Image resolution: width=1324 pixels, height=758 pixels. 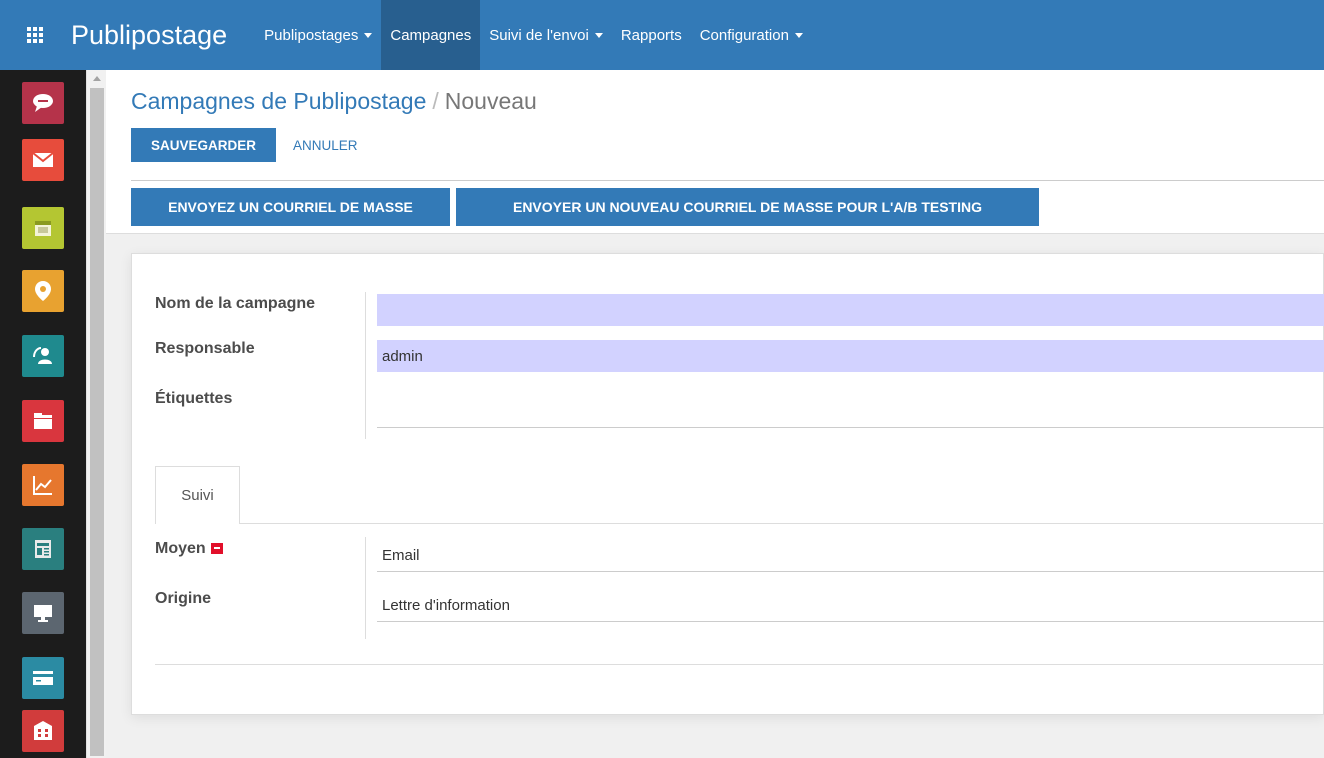 I want to click on source-field: Lettre d'information, so click(x=850, y=606).